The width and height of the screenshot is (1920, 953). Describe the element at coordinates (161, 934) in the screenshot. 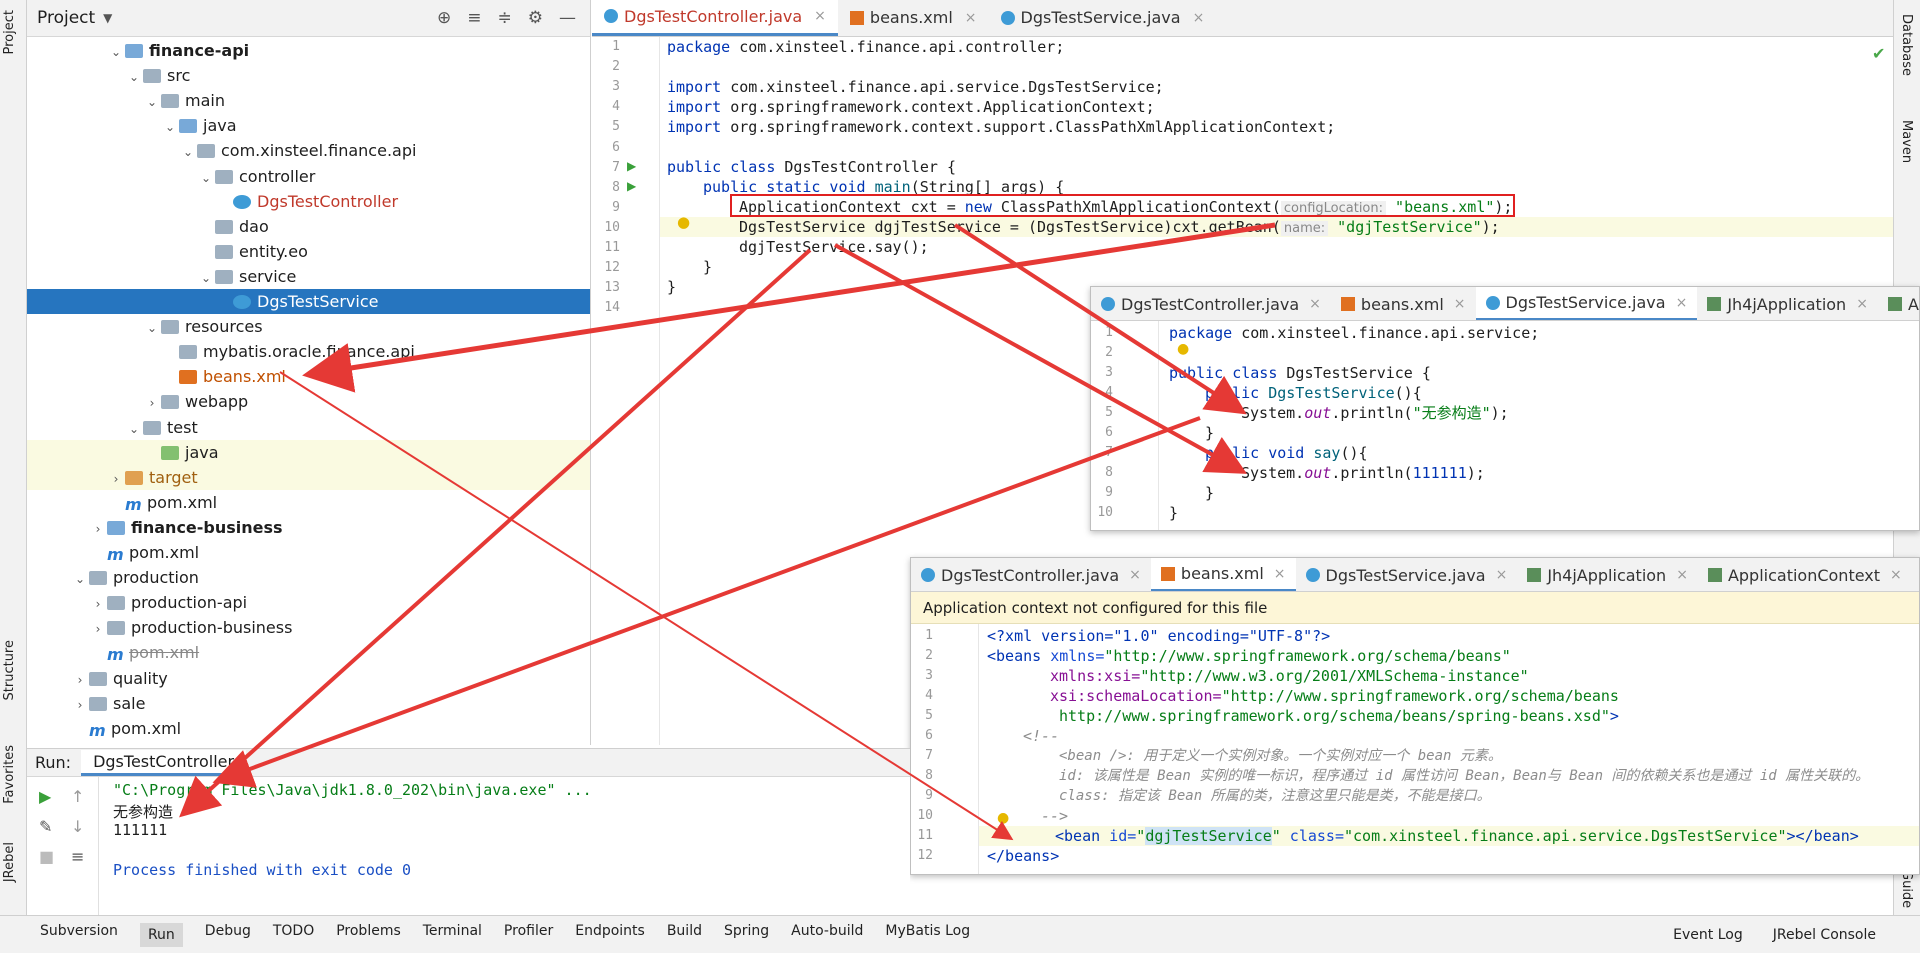

I see `tool-window-button: Run` at that location.